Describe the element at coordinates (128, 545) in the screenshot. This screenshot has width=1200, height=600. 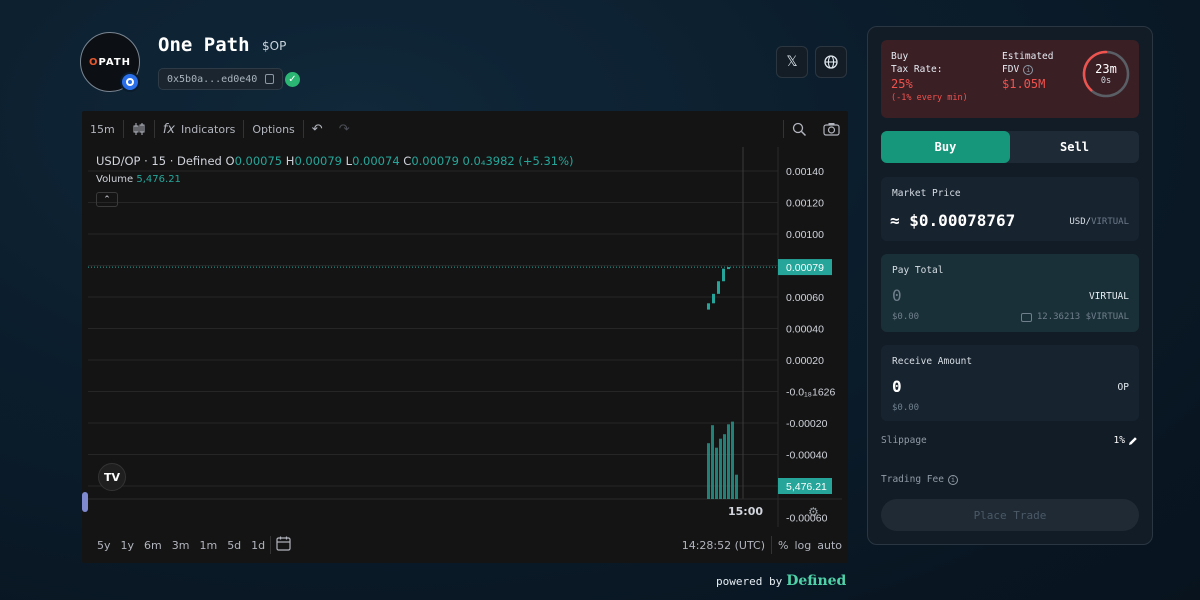
I see `range-1y: 1y` at that location.